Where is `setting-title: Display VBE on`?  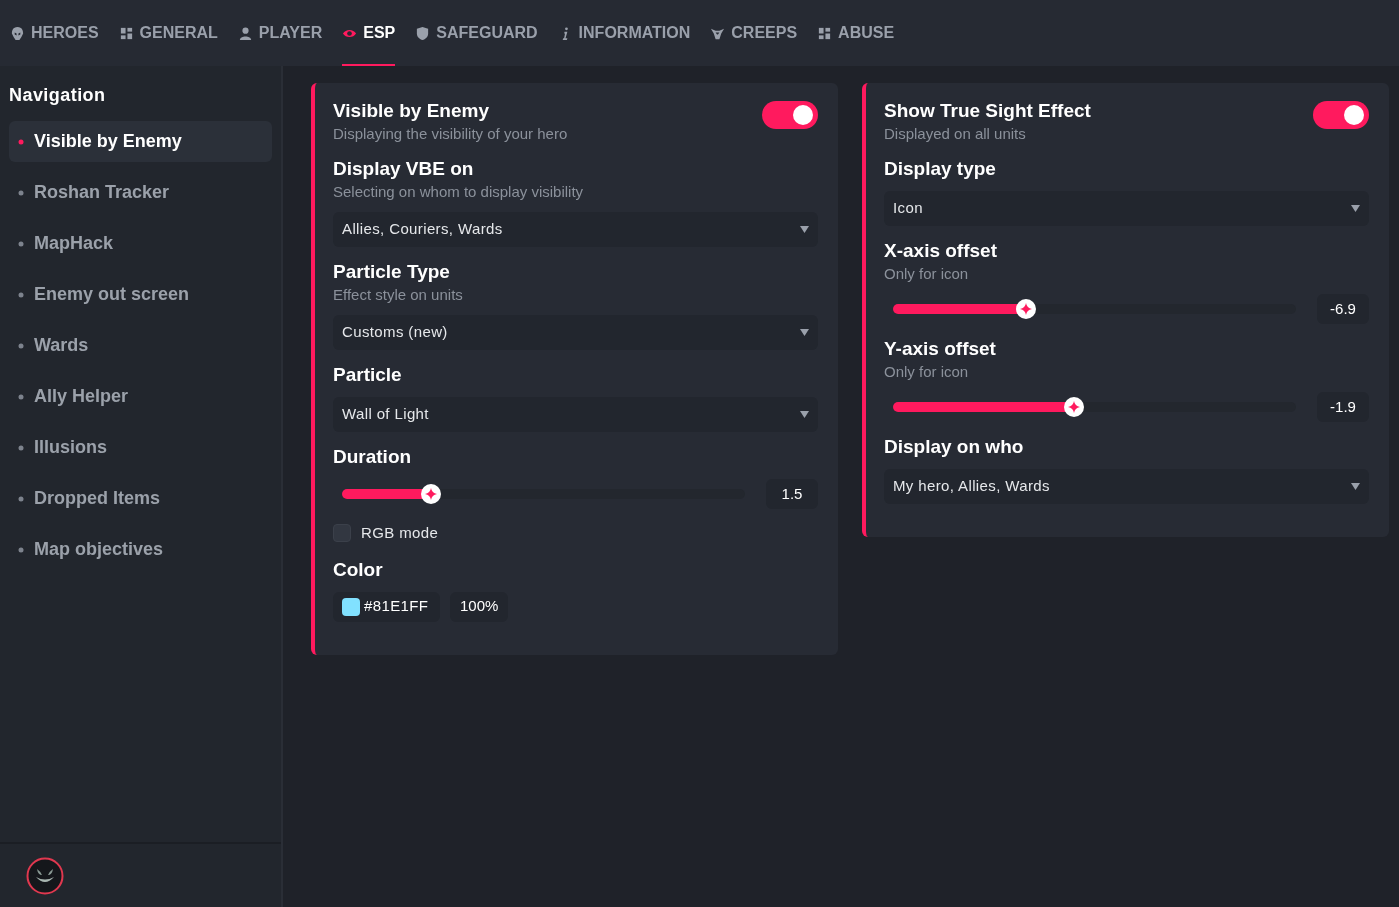
setting-title: Display VBE on is located at coordinates (404, 169).